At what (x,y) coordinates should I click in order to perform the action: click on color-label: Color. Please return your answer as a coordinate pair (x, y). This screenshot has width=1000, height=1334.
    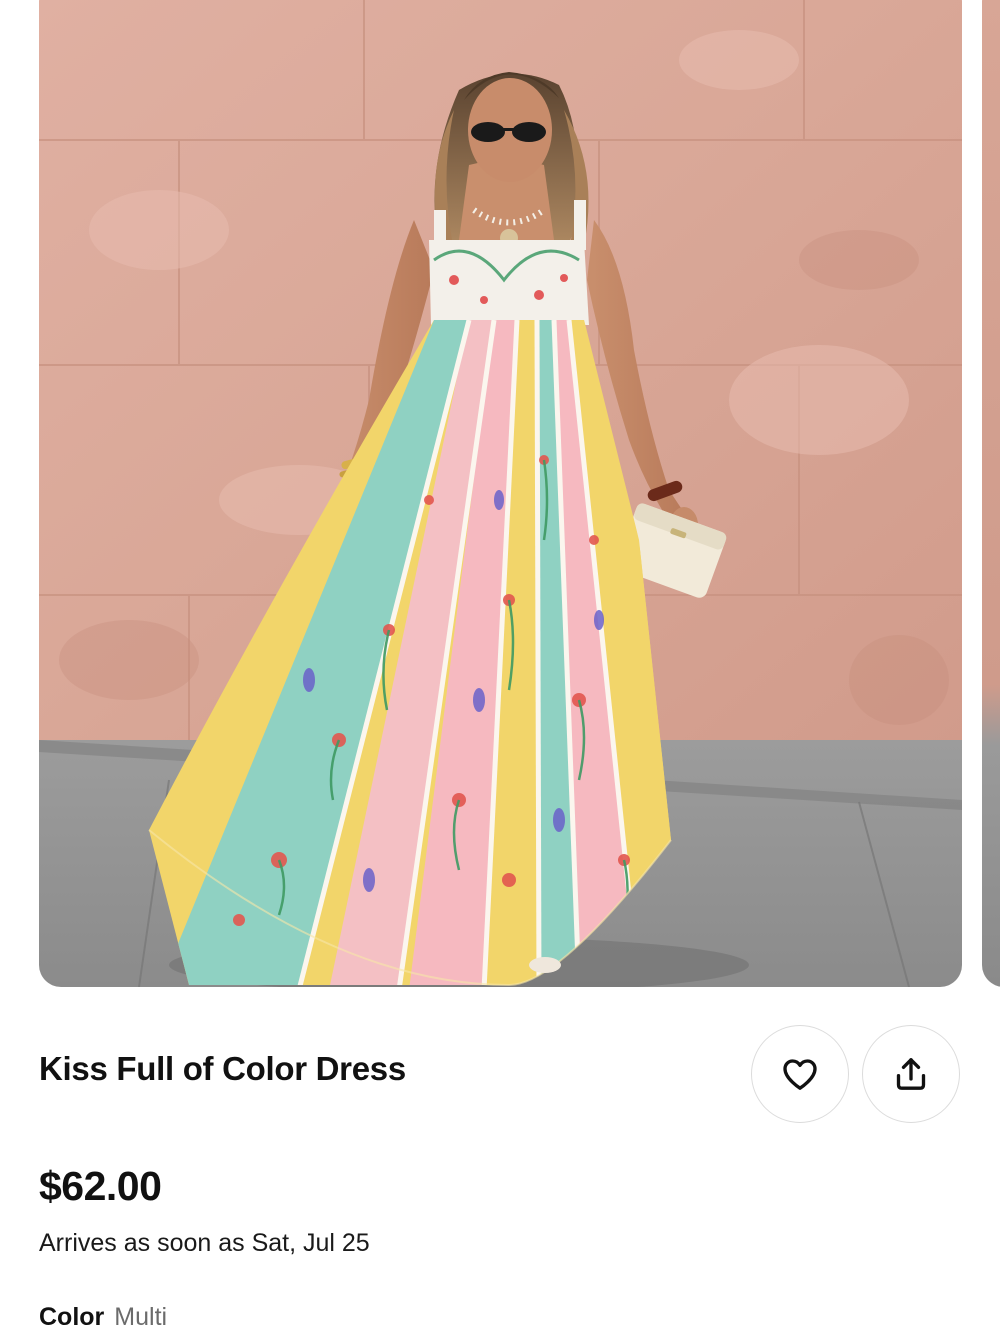
    Looking at the image, I should click on (72, 1317).